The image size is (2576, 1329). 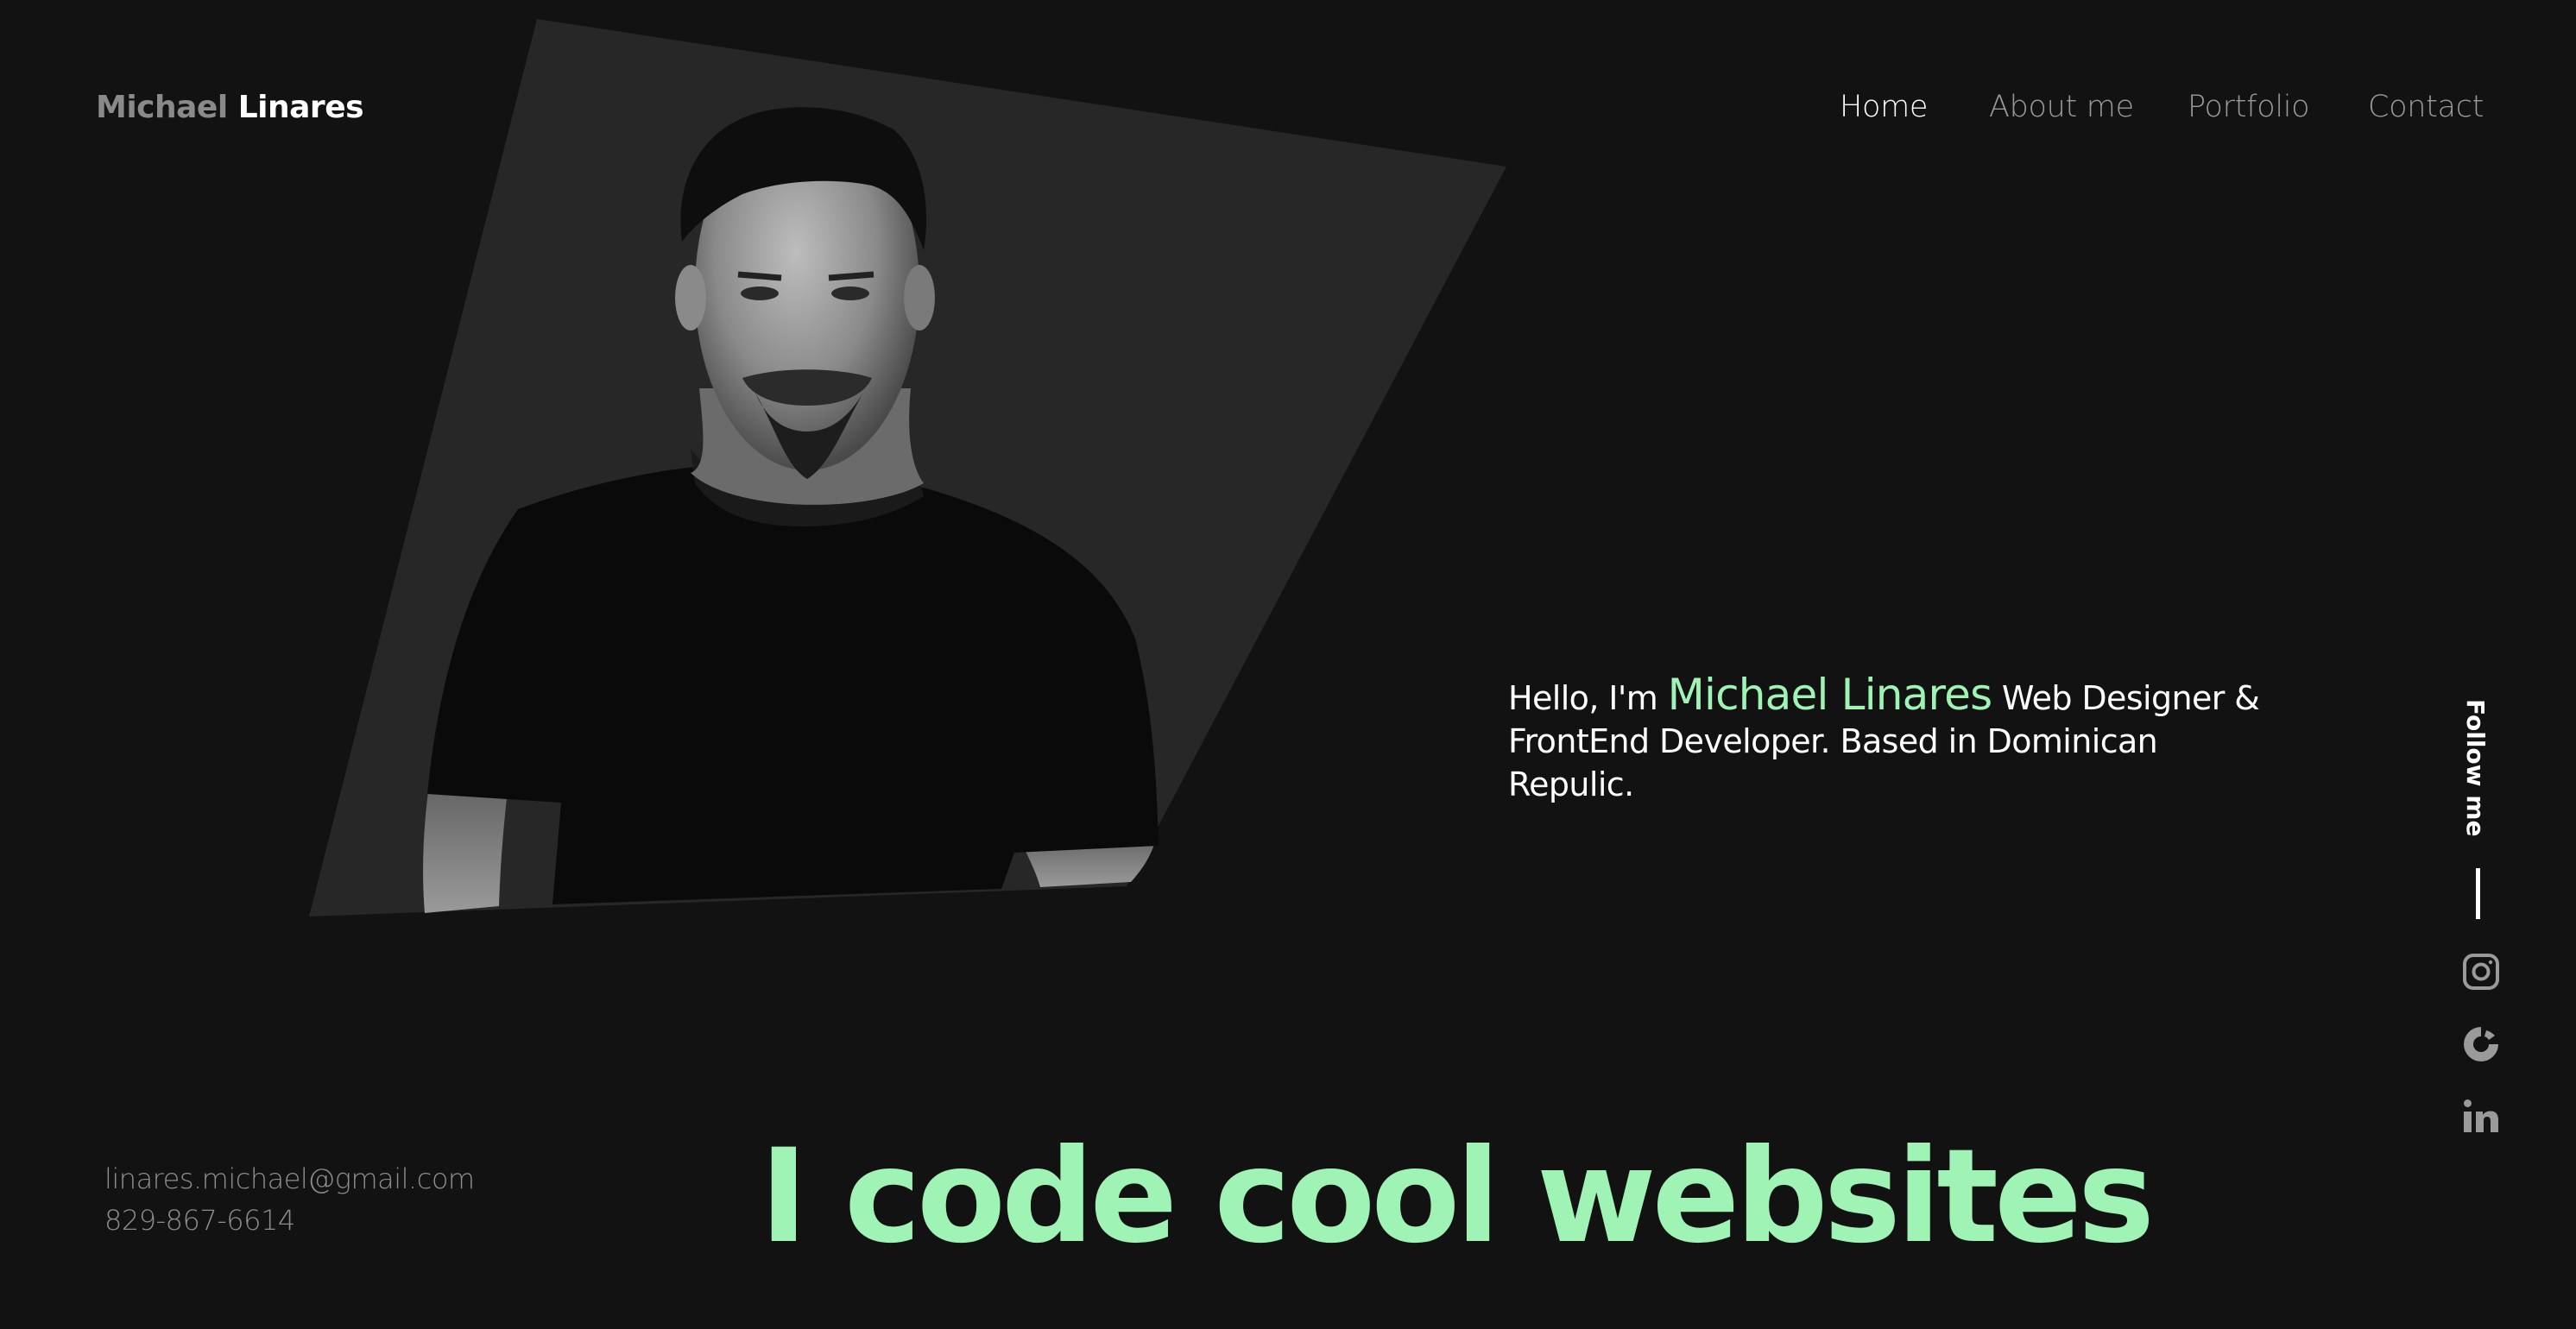 What do you see at coordinates (1830, 695) in the screenshot?
I see `intro-name: Michael Linares` at bounding box center [1830, 695].